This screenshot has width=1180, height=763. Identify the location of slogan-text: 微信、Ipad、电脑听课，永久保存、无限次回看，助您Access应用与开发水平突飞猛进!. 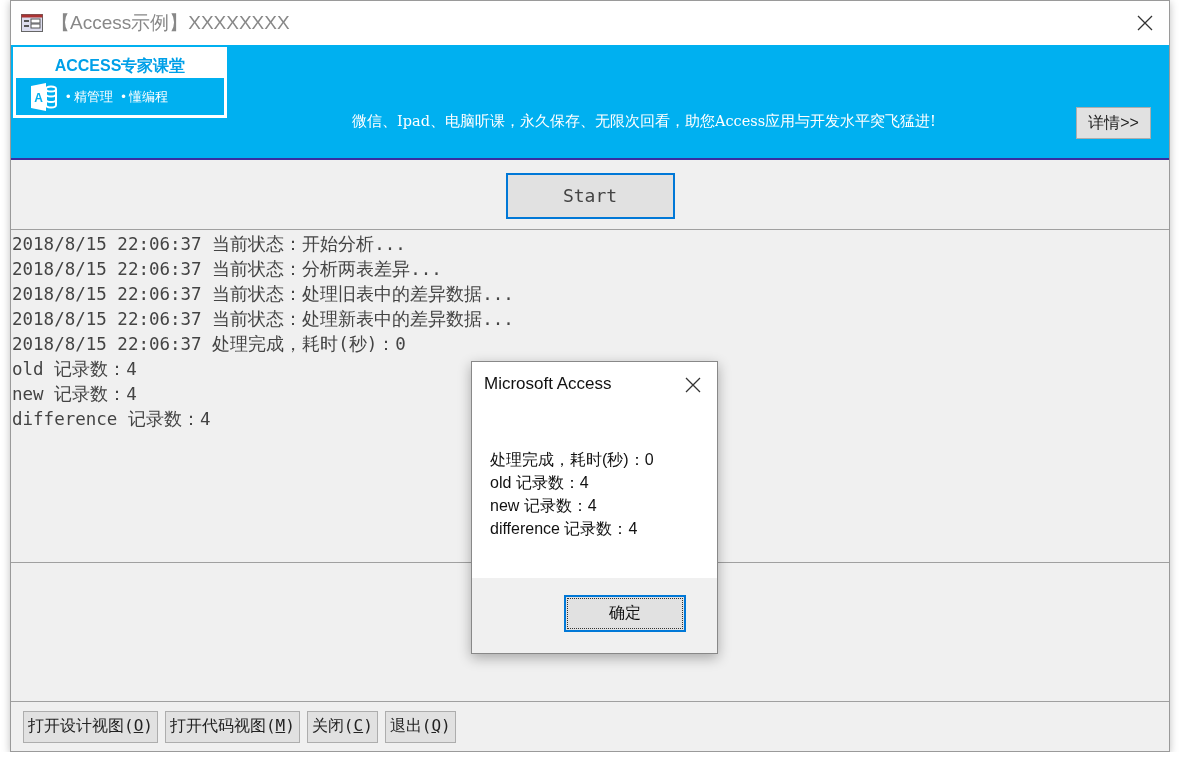
(644, 121).